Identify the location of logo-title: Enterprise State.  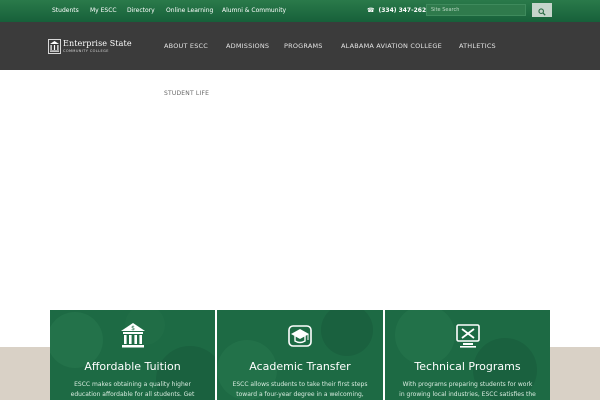
(97, 43).